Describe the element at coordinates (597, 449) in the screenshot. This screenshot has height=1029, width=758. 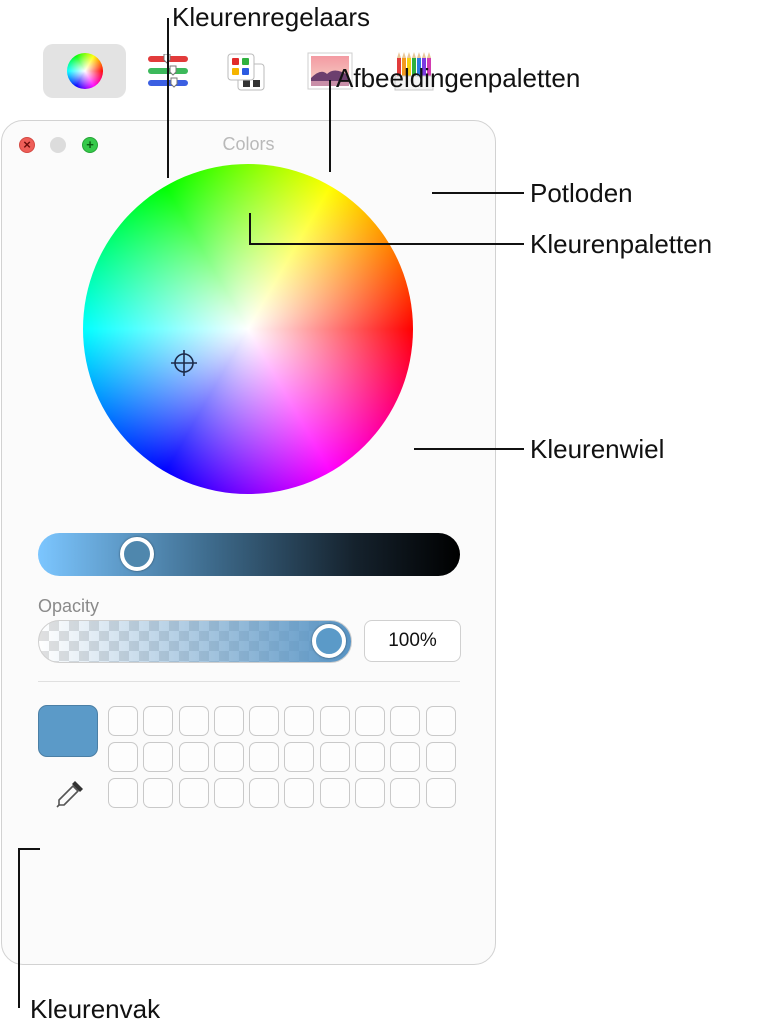
I see `callout-wheel: Kleurenwiel` at that location.